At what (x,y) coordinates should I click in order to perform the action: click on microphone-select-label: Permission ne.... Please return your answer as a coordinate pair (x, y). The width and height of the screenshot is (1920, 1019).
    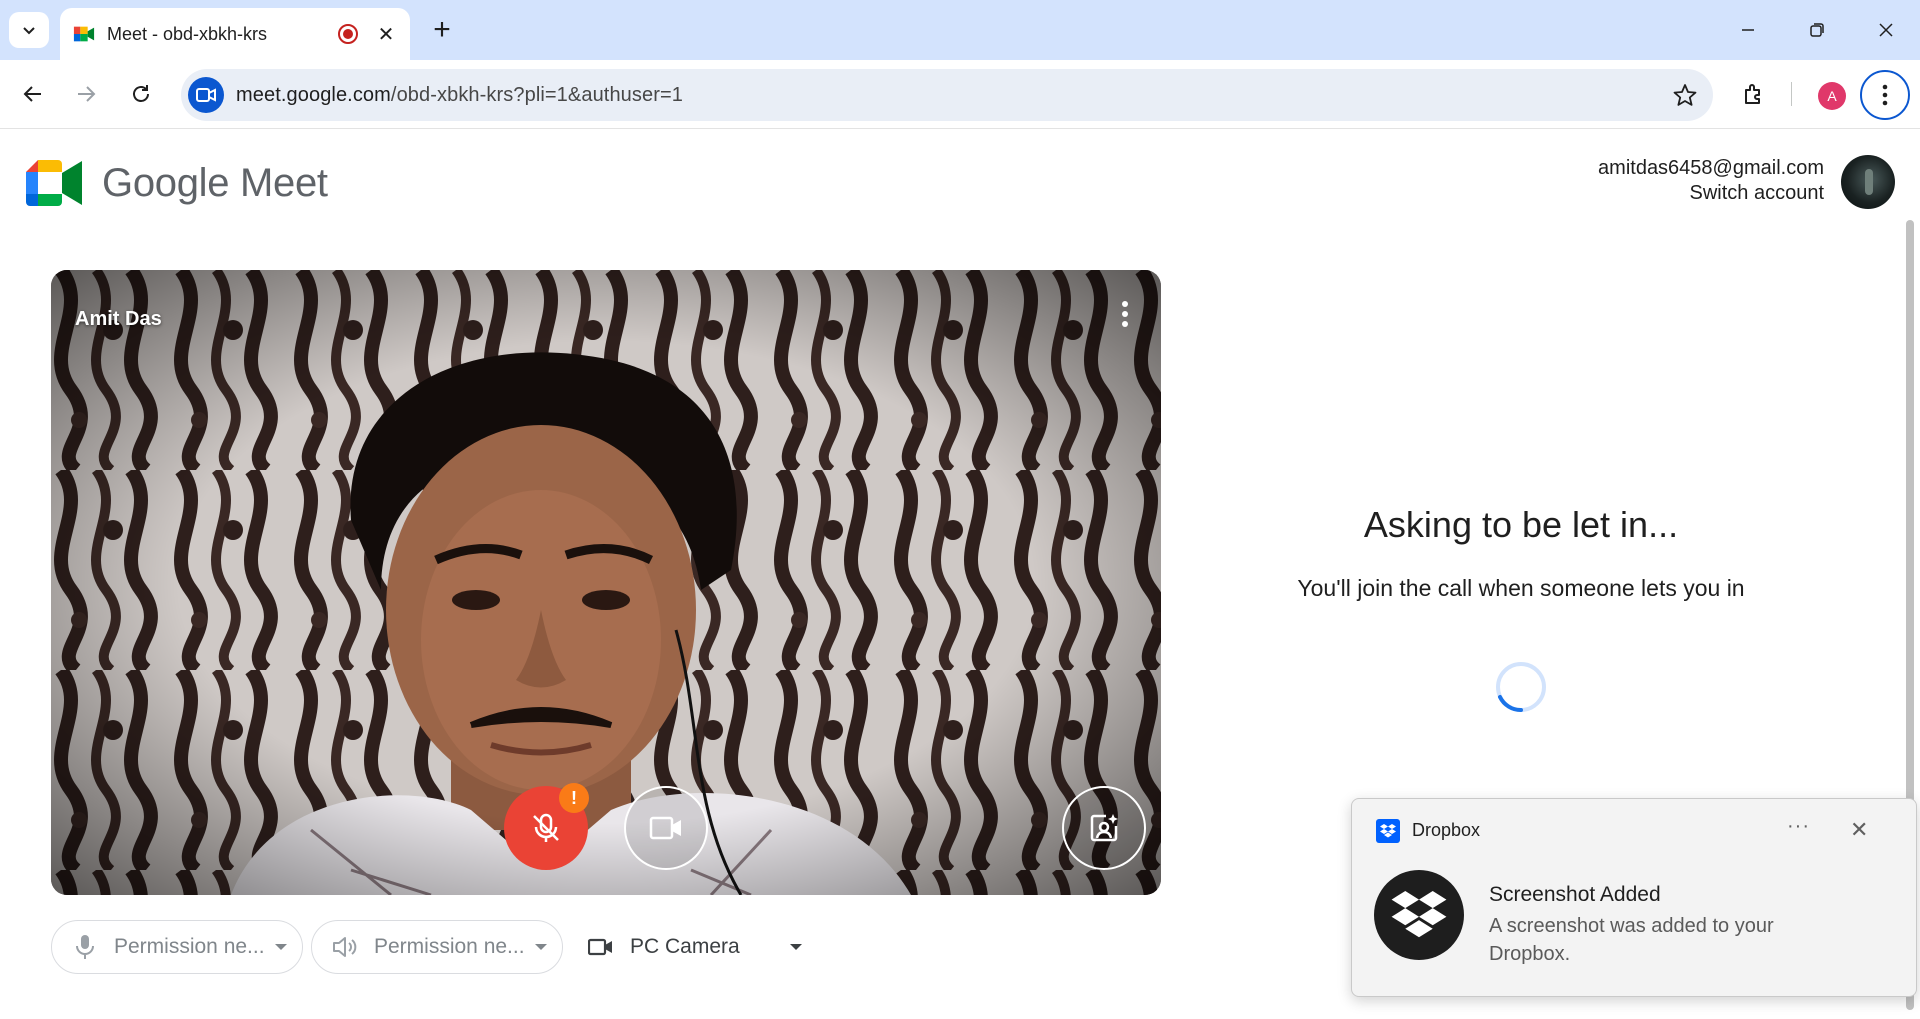
    Looking at the image, I should click on (189, 946).